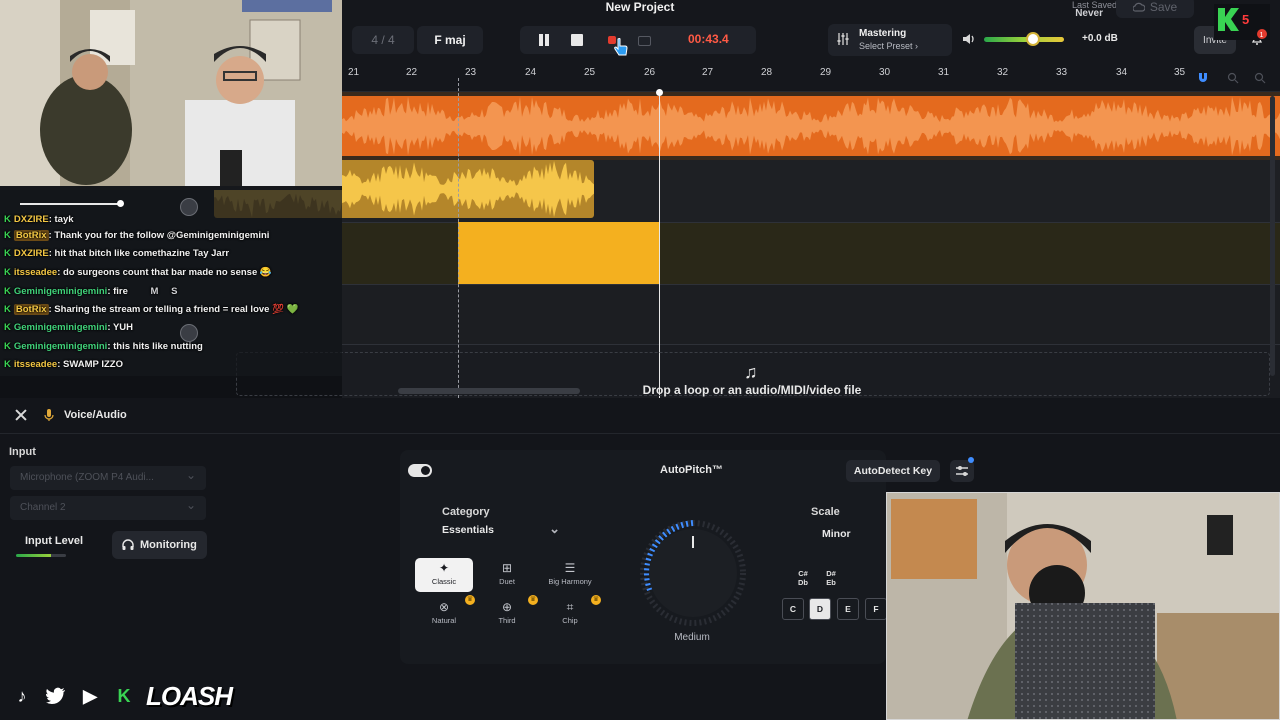  I want to click on mute-button: M, so click(155, 291).